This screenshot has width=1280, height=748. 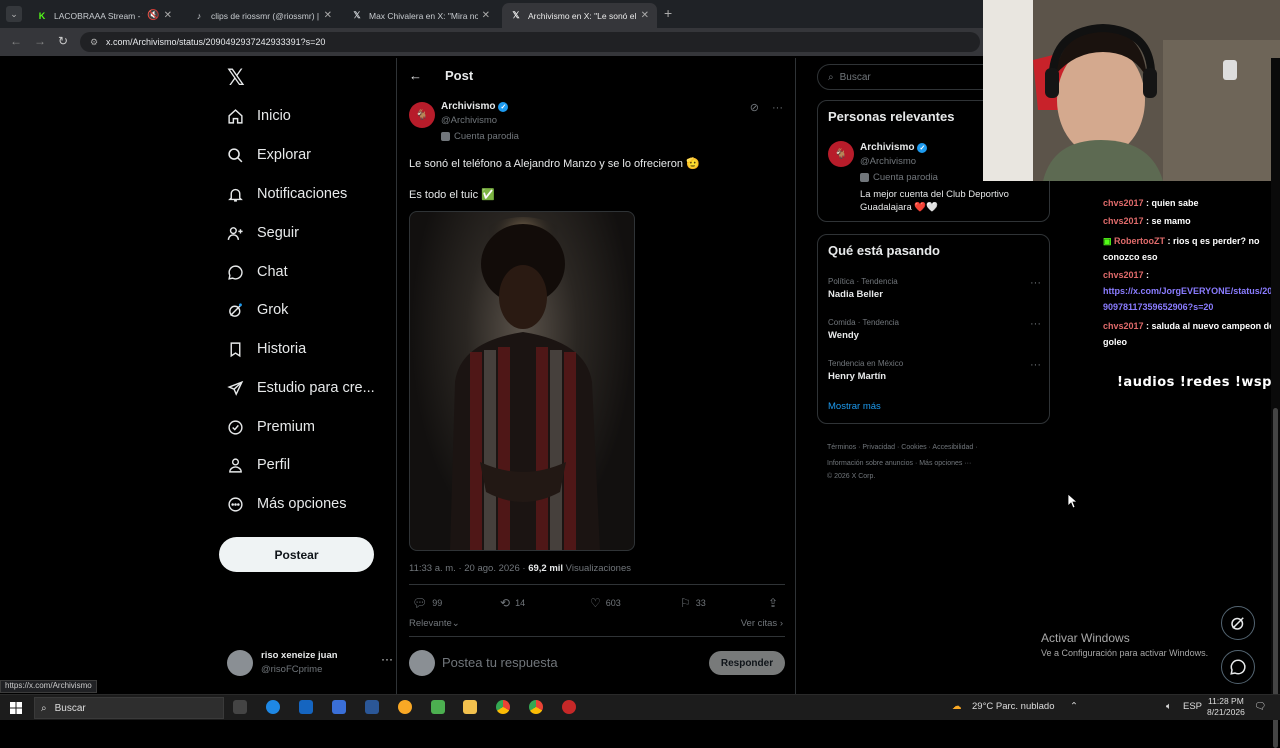 I want to click on browser-tab: 𝕏 Max Chivalera en X: "Mira nom ✕, so click(x=420, y=15).